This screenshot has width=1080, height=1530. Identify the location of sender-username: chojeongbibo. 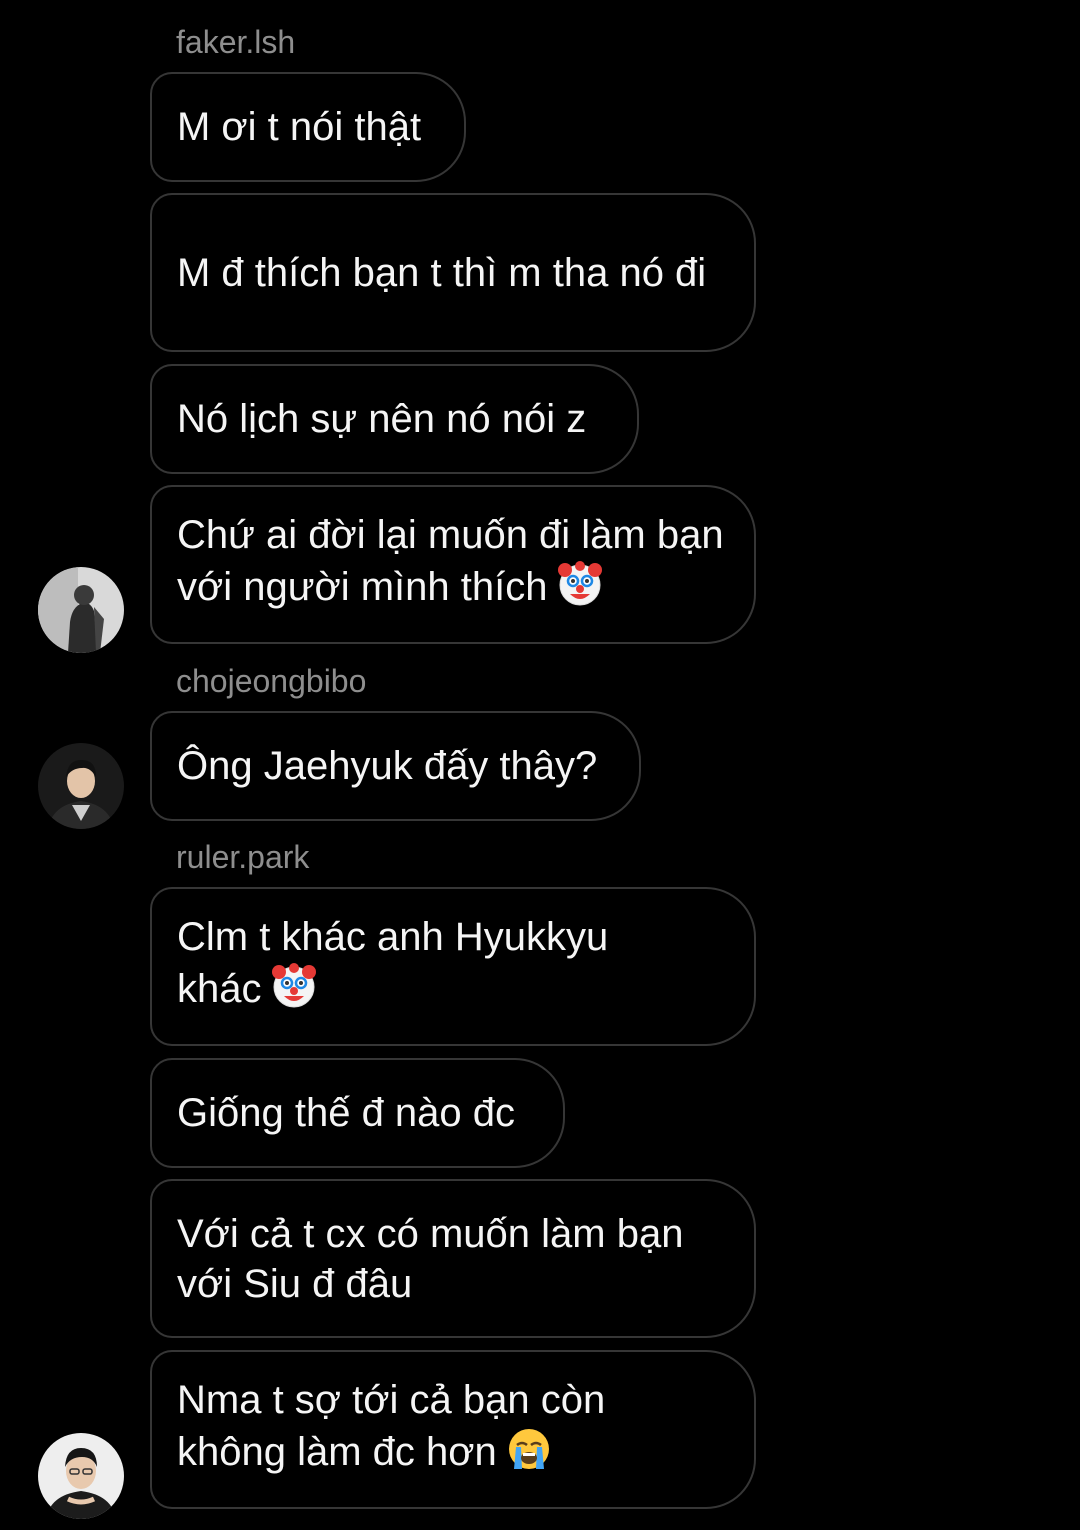
(271, 681).